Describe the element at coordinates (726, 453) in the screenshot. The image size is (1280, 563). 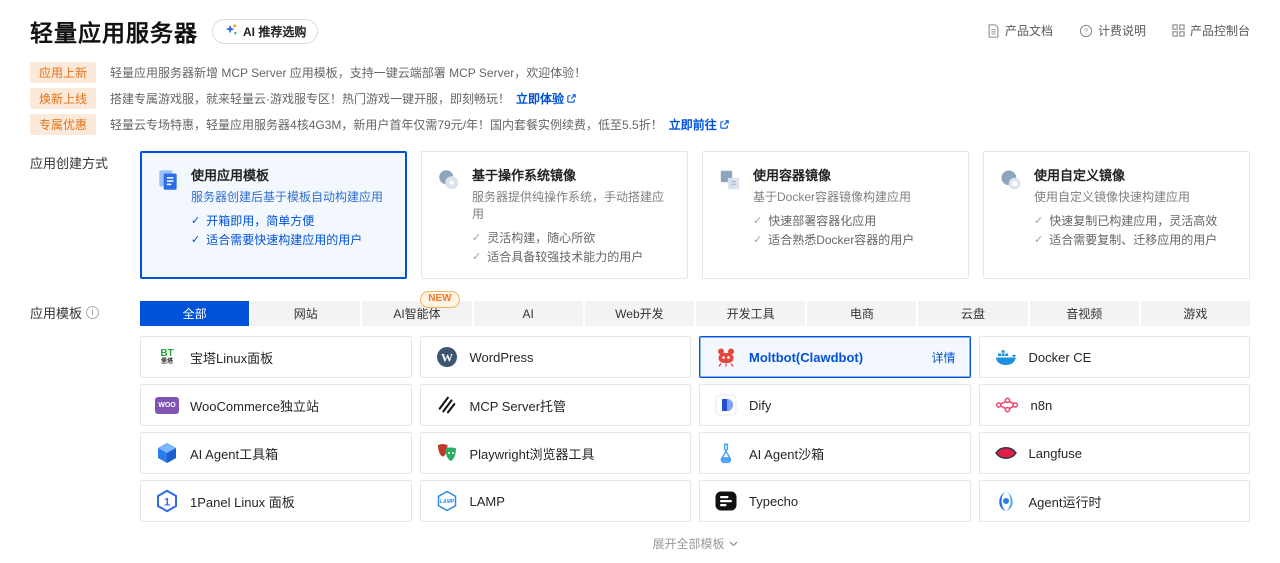
I see `flask-icon` at that location.